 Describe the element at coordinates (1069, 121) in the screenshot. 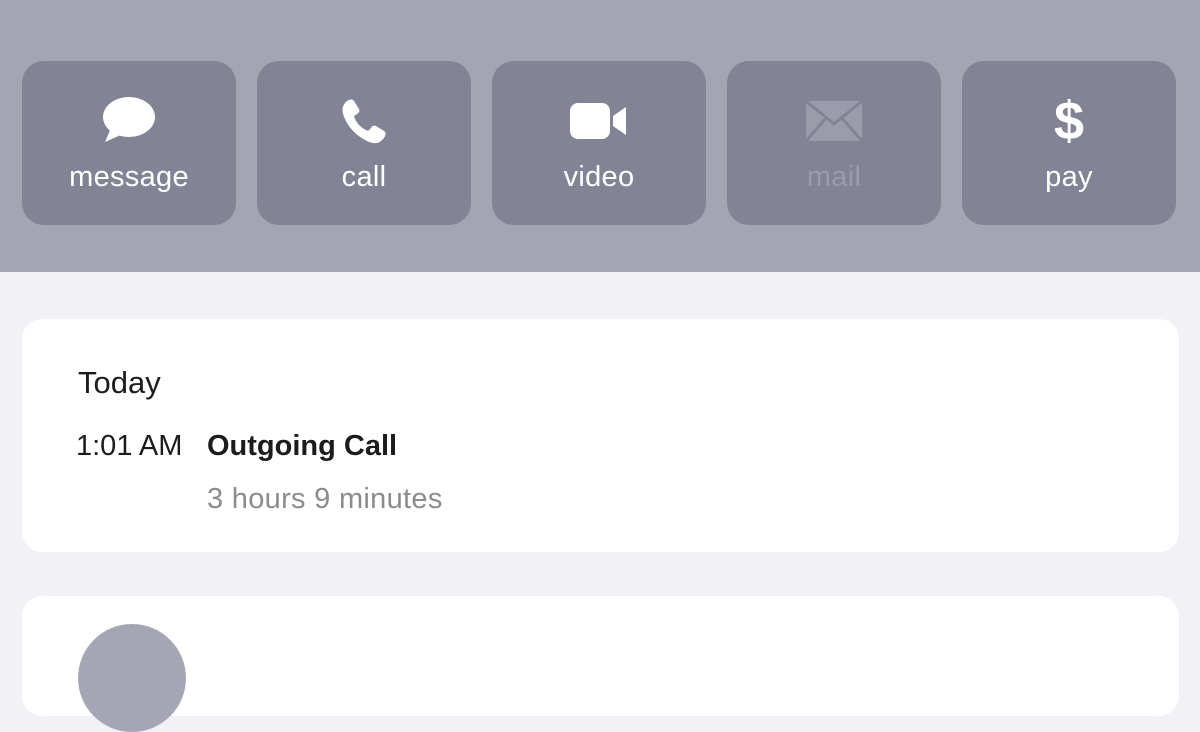

I see `dollar-icon: $` at that location.